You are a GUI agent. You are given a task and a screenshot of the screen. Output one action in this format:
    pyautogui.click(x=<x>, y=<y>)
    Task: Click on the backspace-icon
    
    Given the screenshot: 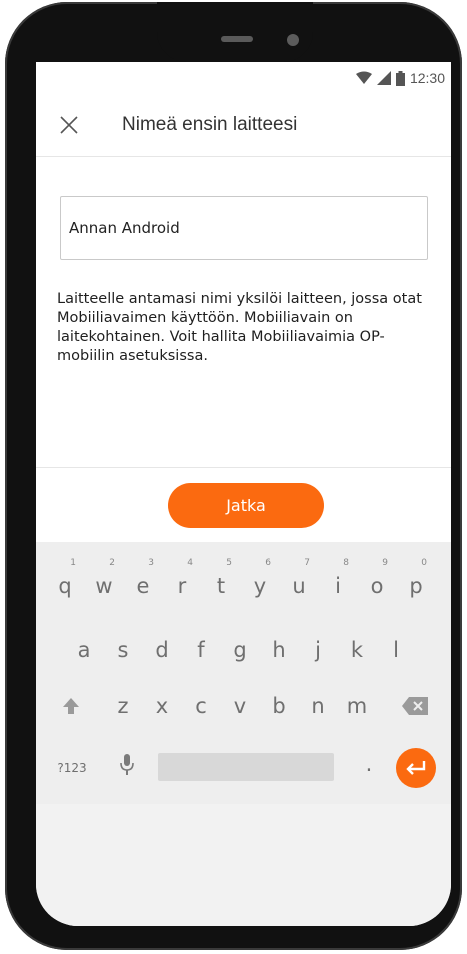 What is the action you would take?
    pyautogui.click(x=415, y=706)
    